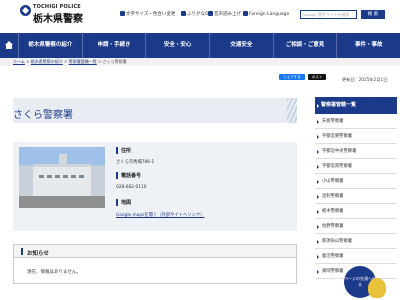 This screenshot has width=400, height=300. Describe the element at coordinates (177, 45) in the screenshot. I see `nav-item-safety: 安全・安心` at that location.